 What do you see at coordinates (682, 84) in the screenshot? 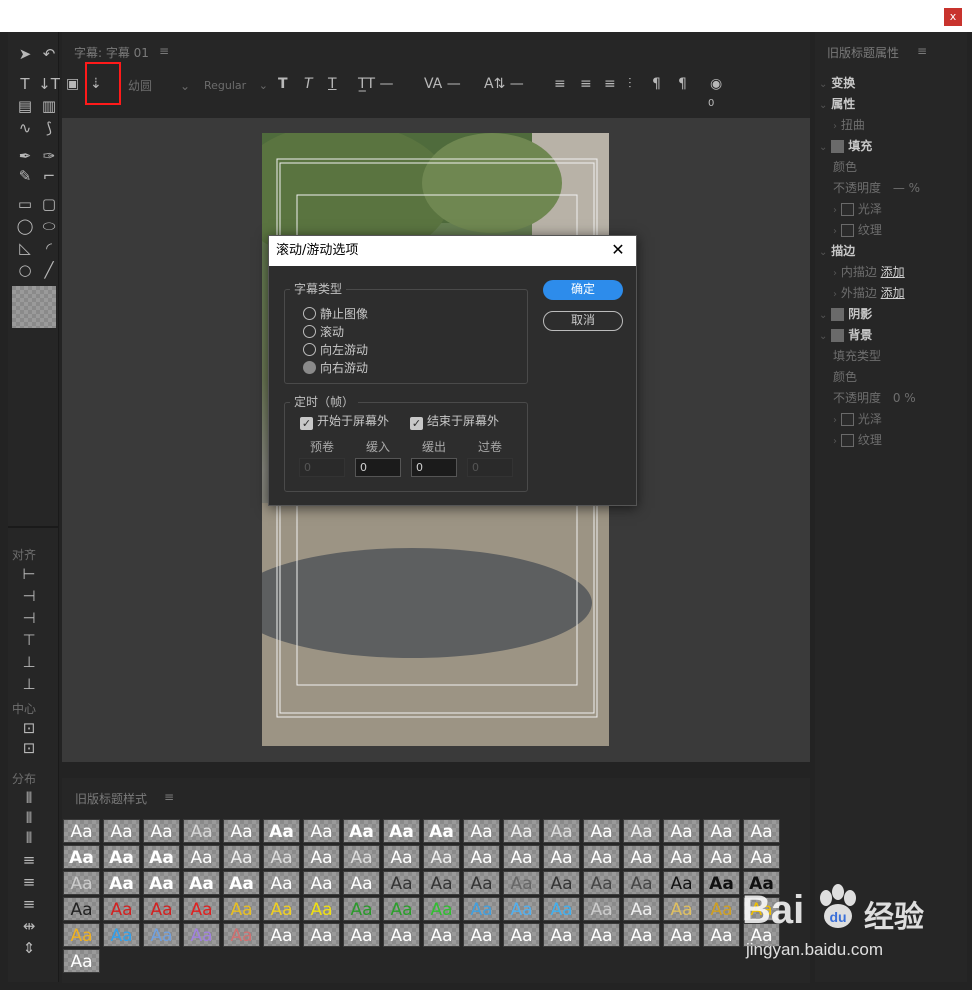
I see `paragraph-right-icon: ¶` at bounding box center [682, 84].